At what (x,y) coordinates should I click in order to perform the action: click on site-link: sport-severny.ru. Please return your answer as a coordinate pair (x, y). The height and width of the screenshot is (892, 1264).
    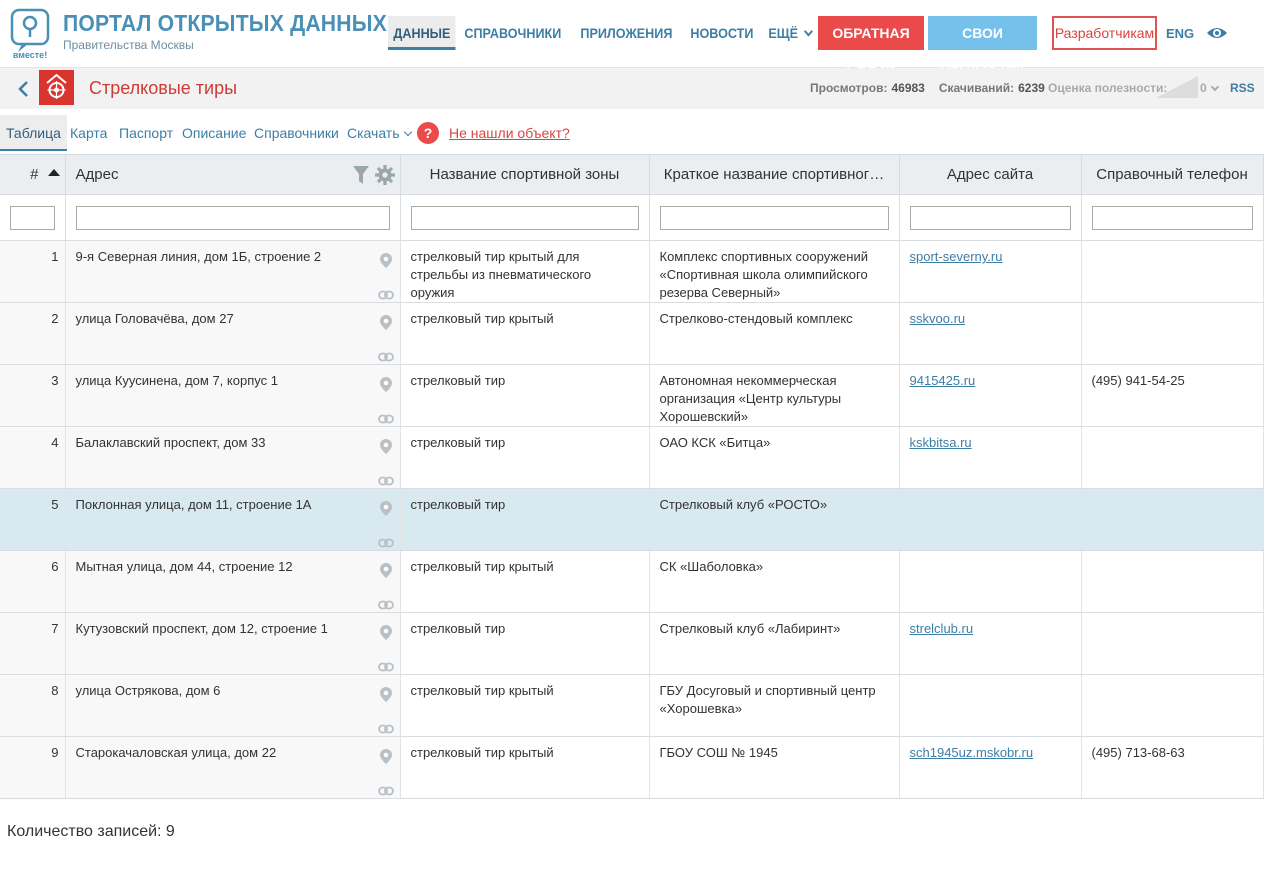
    Looking at the image, I should click on (956, 256).